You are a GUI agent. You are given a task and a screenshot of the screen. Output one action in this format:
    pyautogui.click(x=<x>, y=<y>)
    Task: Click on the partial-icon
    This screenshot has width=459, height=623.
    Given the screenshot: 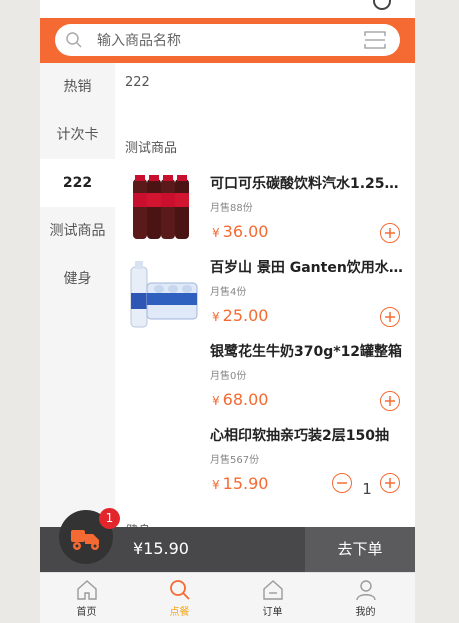 What is the action you would take?
    pyautogui.click(x=382, y=5)
    